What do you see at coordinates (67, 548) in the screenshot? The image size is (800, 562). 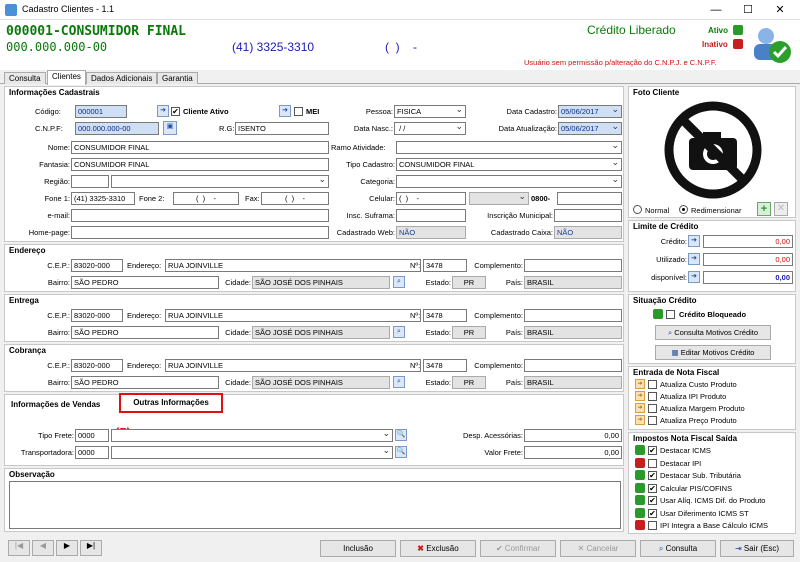 I see `nav-next-button: ▶` at bounding box center [67, 548].